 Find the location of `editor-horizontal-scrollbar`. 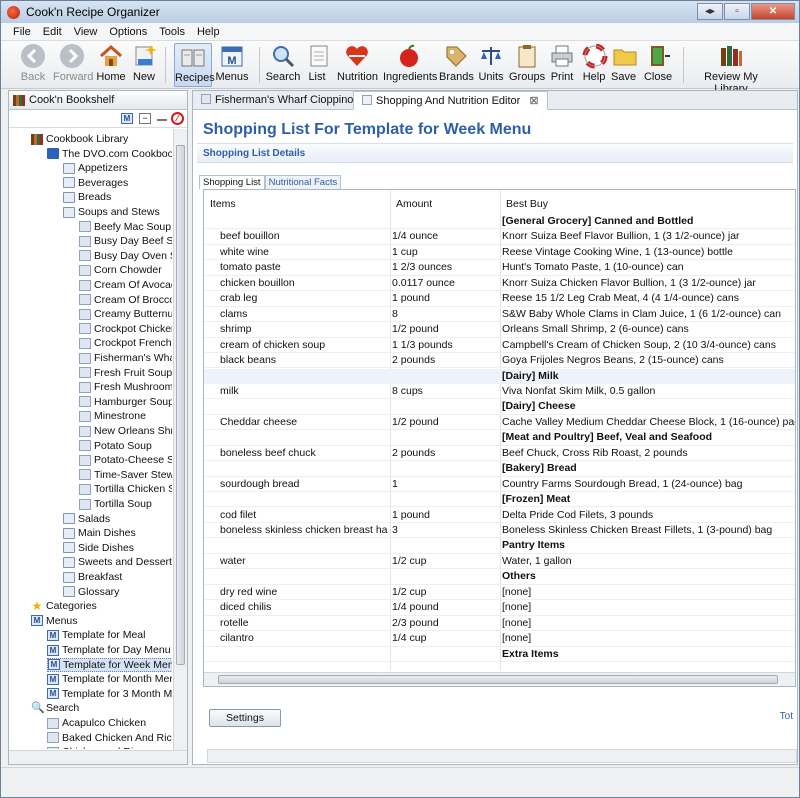

editor-horizontal-scrollbar is located at coordinates (502, 756).